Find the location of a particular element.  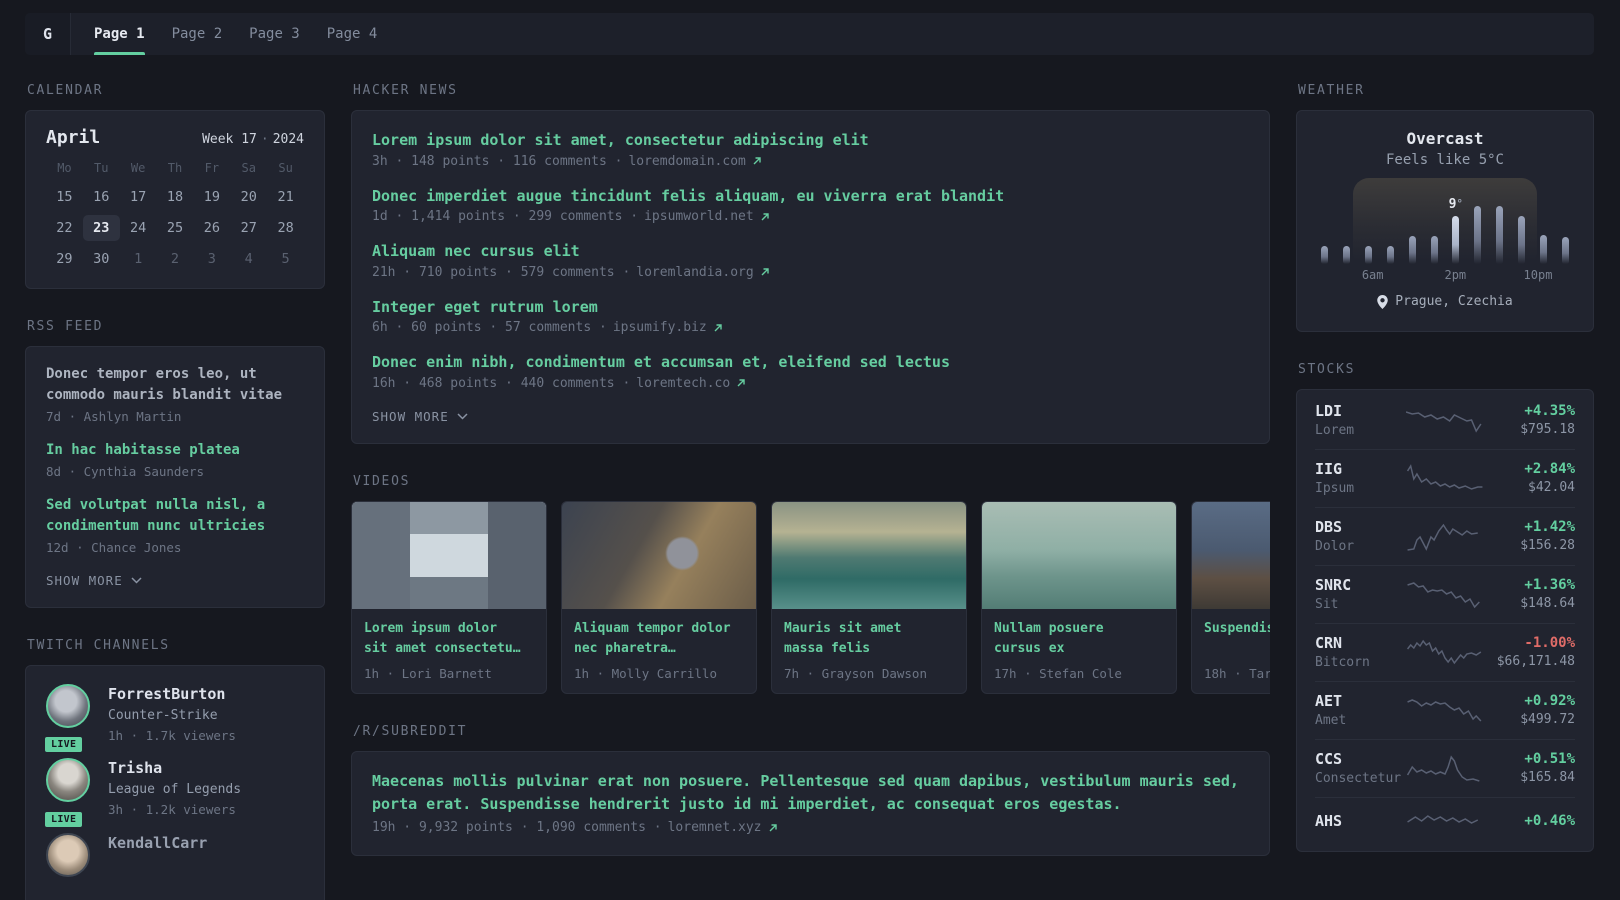

twitch-channel-meta: 1h · 1.7k viewers is located at coordinates (172, 735).